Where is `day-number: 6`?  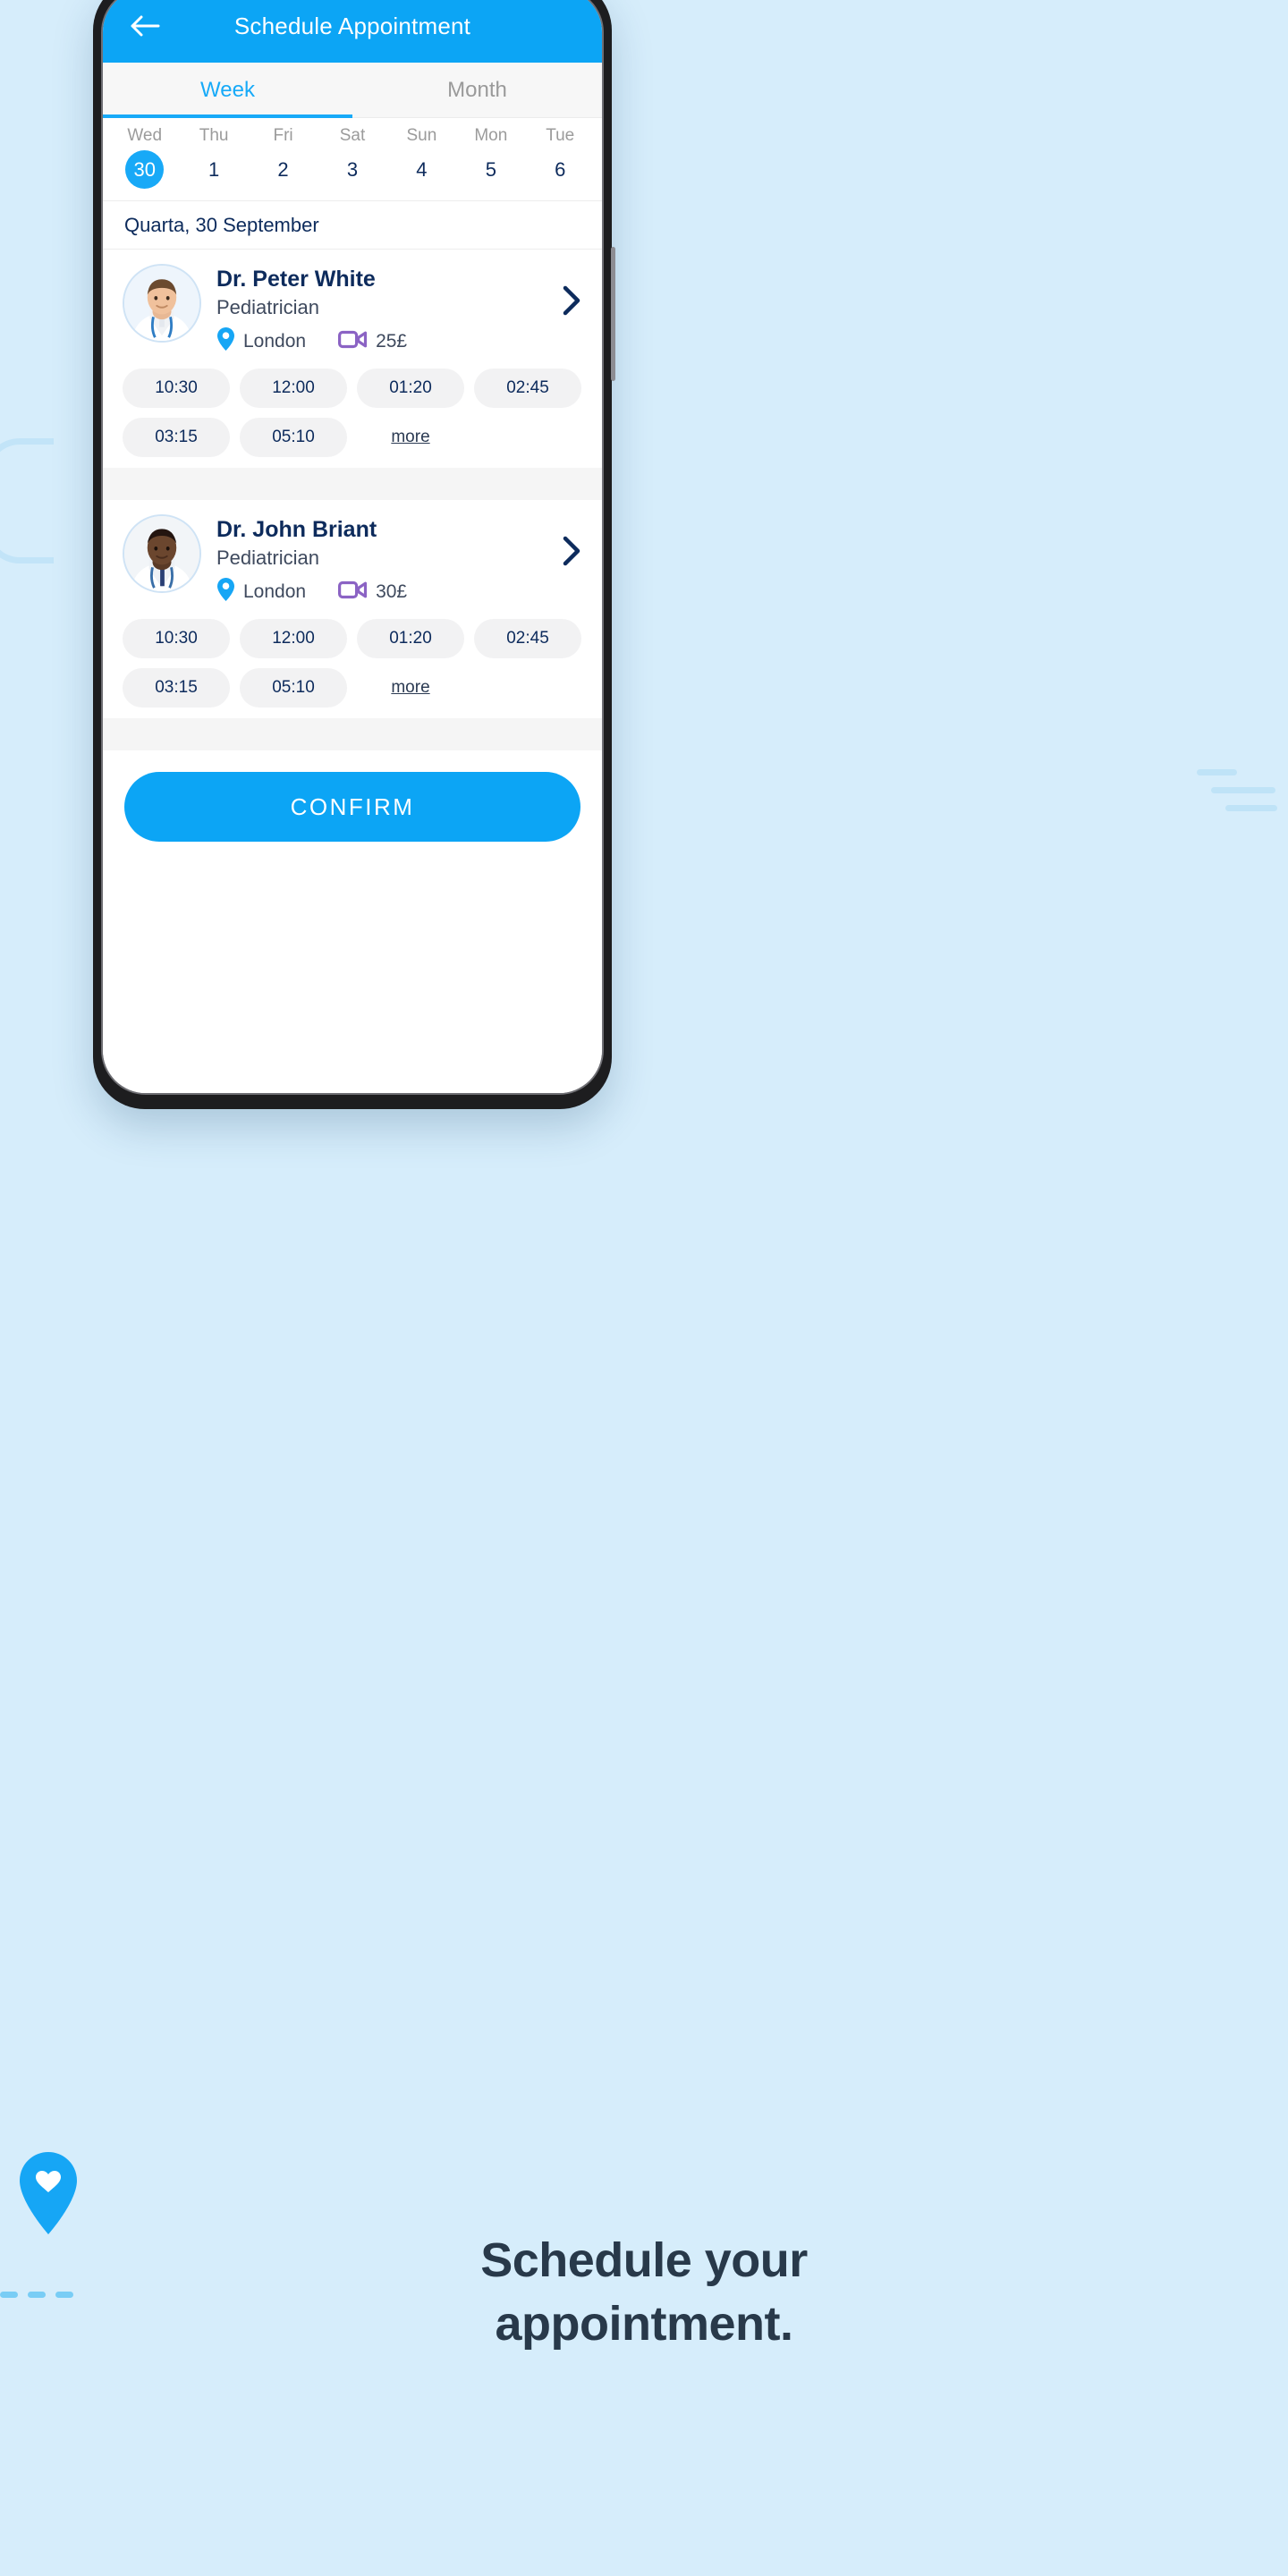
day-number: 6 is located at coordinates (560, 169).